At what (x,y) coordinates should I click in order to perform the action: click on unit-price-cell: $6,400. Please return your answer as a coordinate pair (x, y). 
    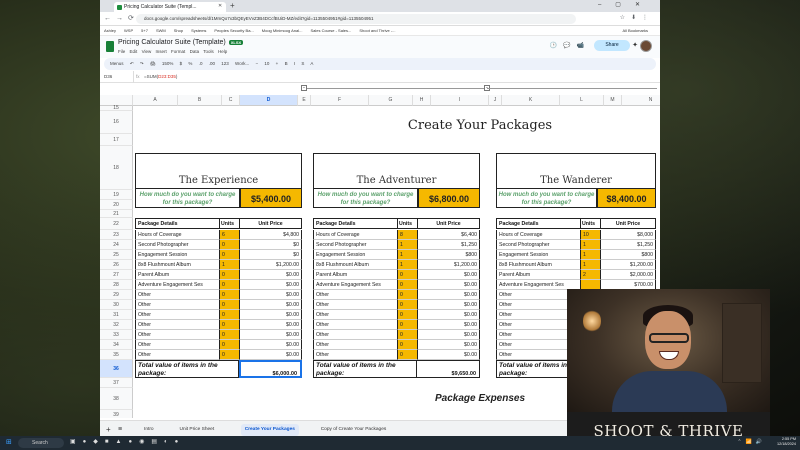
    Looking at the image, I should click on (448, 235).